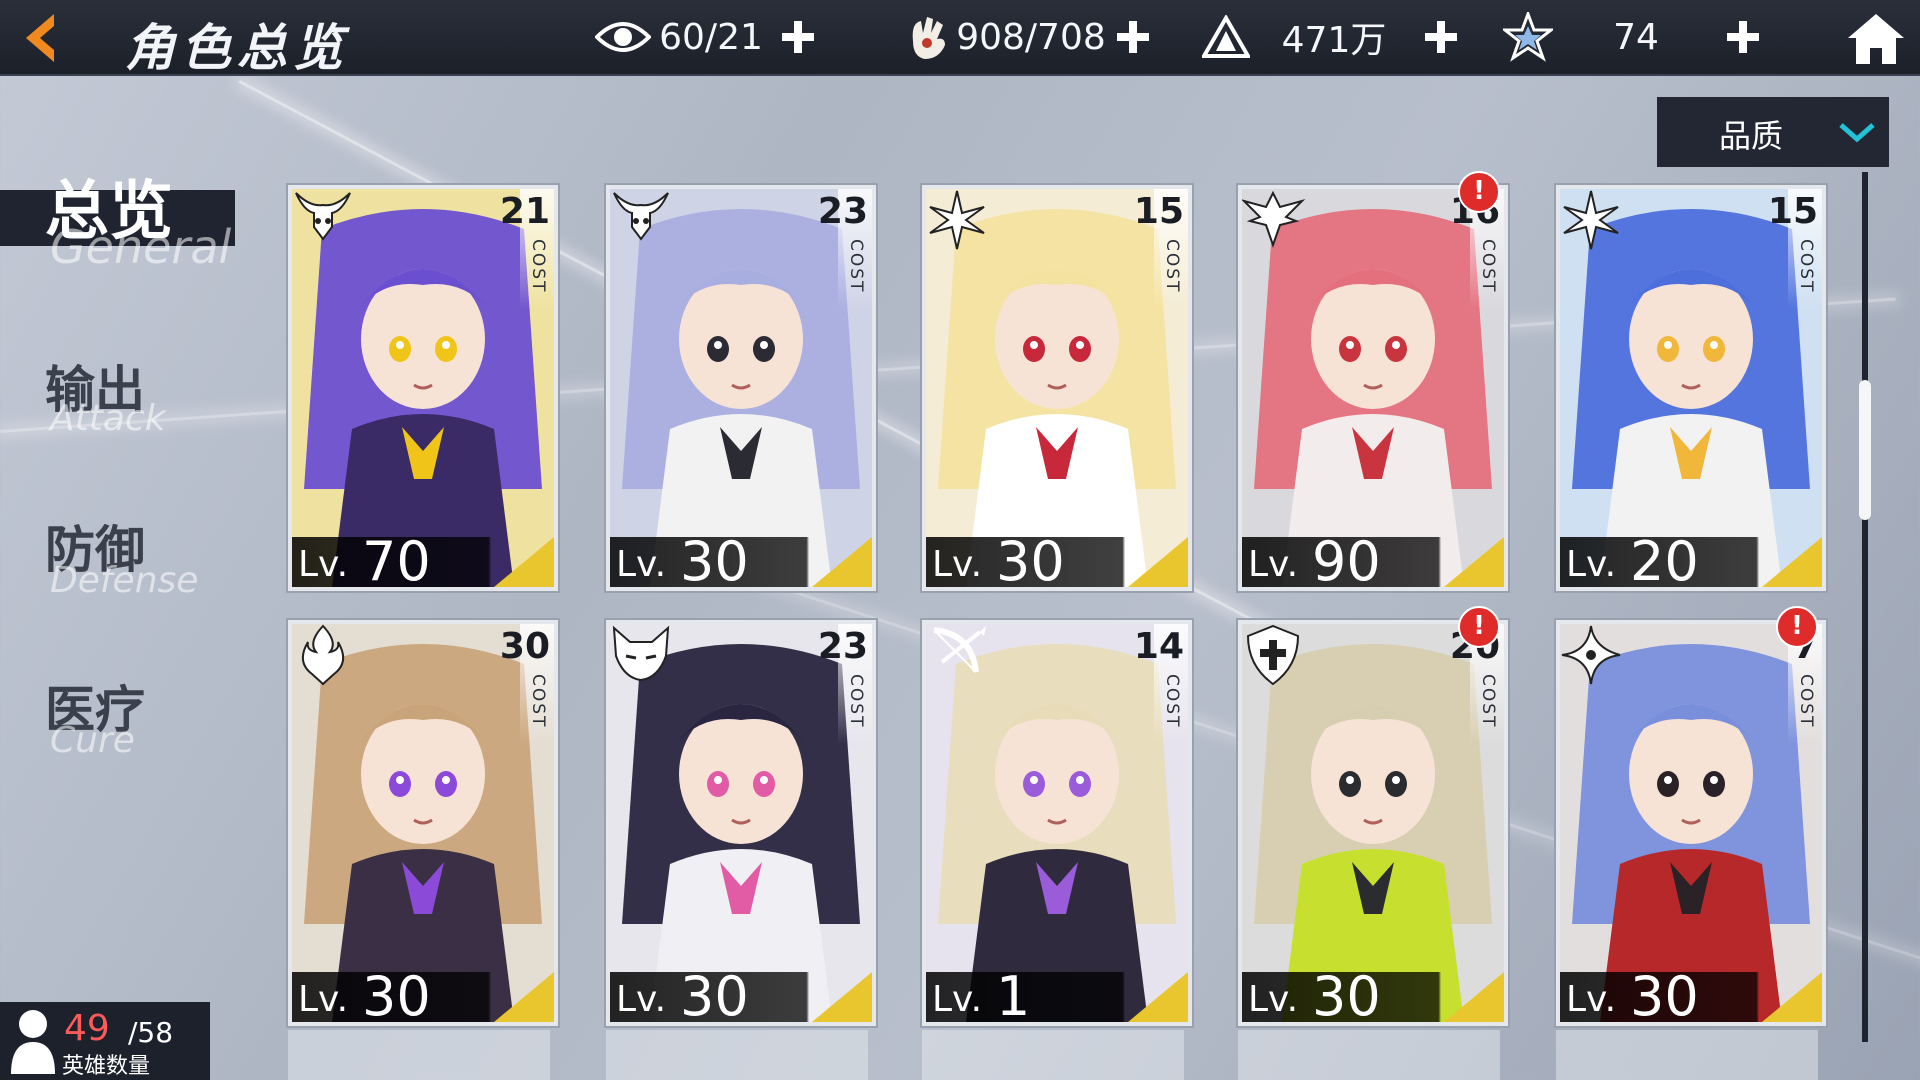 The height and width of the screenshot is (1080, 1920). Describe the element at coordinates (1664, 560) in the screenshot. I see `level-value: 20` at that location.